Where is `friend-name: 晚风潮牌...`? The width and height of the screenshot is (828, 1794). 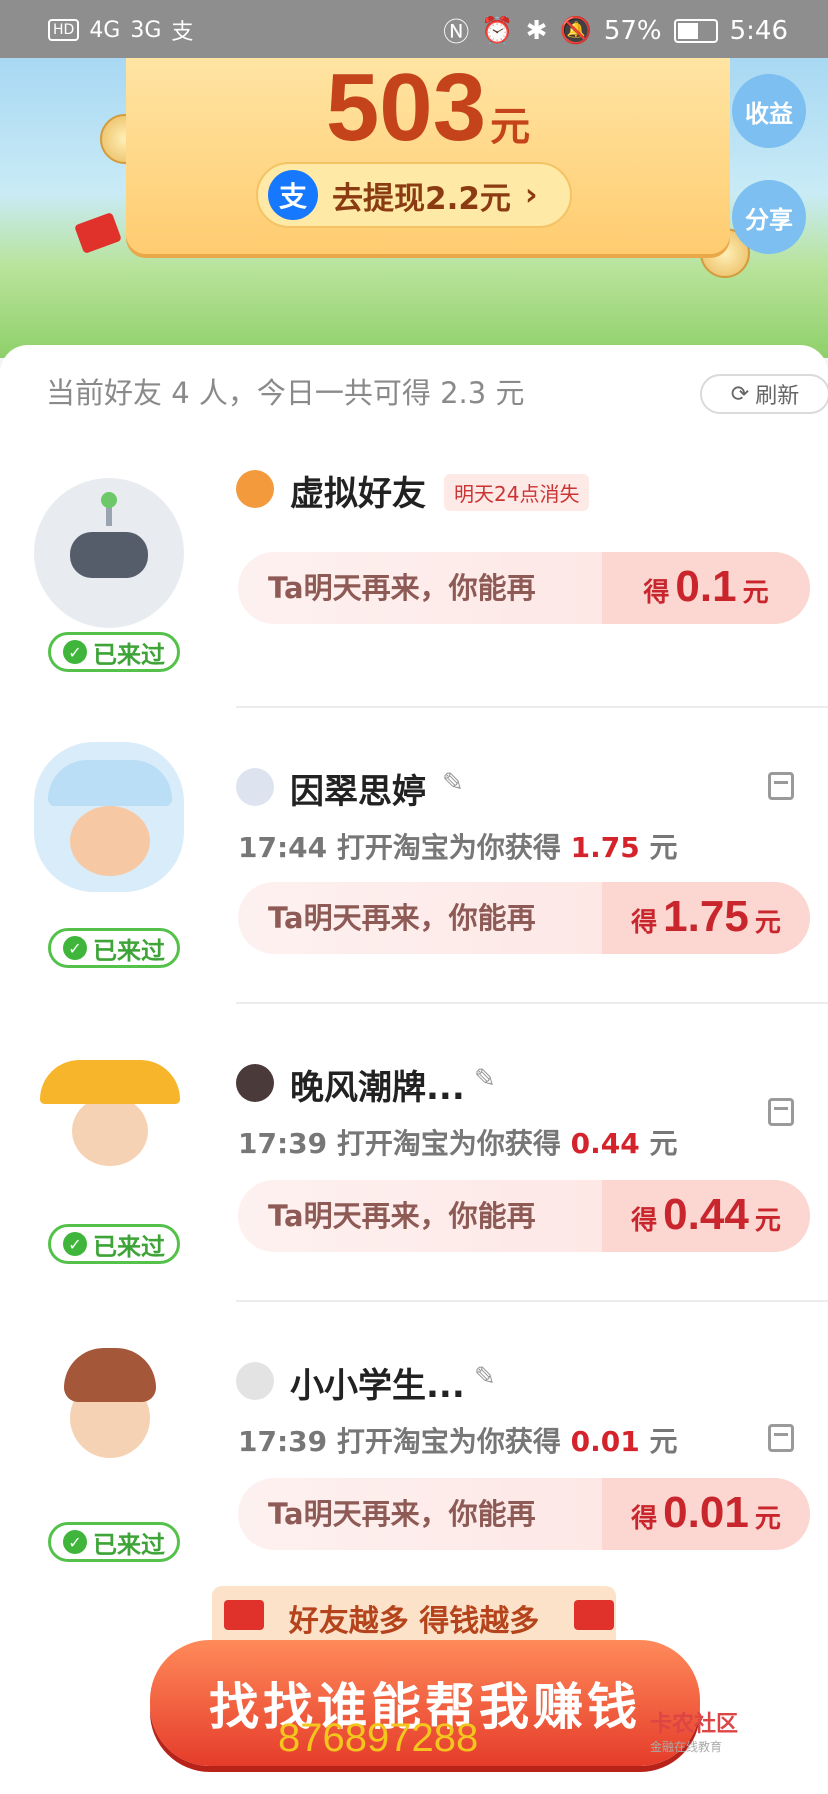 friend-name: 晚风潮牌... is located at coordinates (377, 1088).